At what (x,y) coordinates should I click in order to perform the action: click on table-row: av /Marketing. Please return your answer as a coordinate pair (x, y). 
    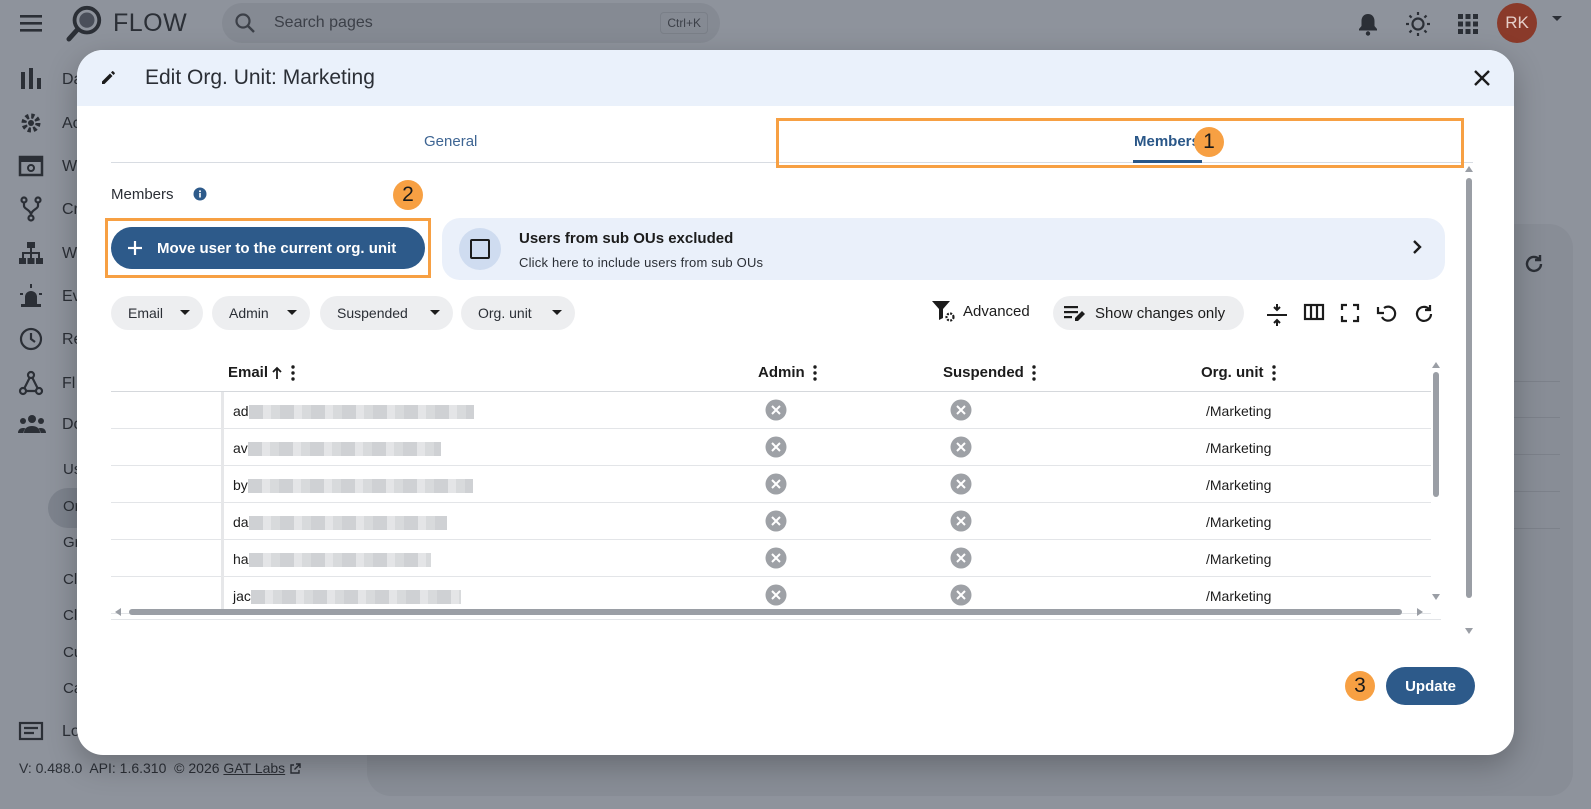
    Looking at the image, I should click on (771, 447).